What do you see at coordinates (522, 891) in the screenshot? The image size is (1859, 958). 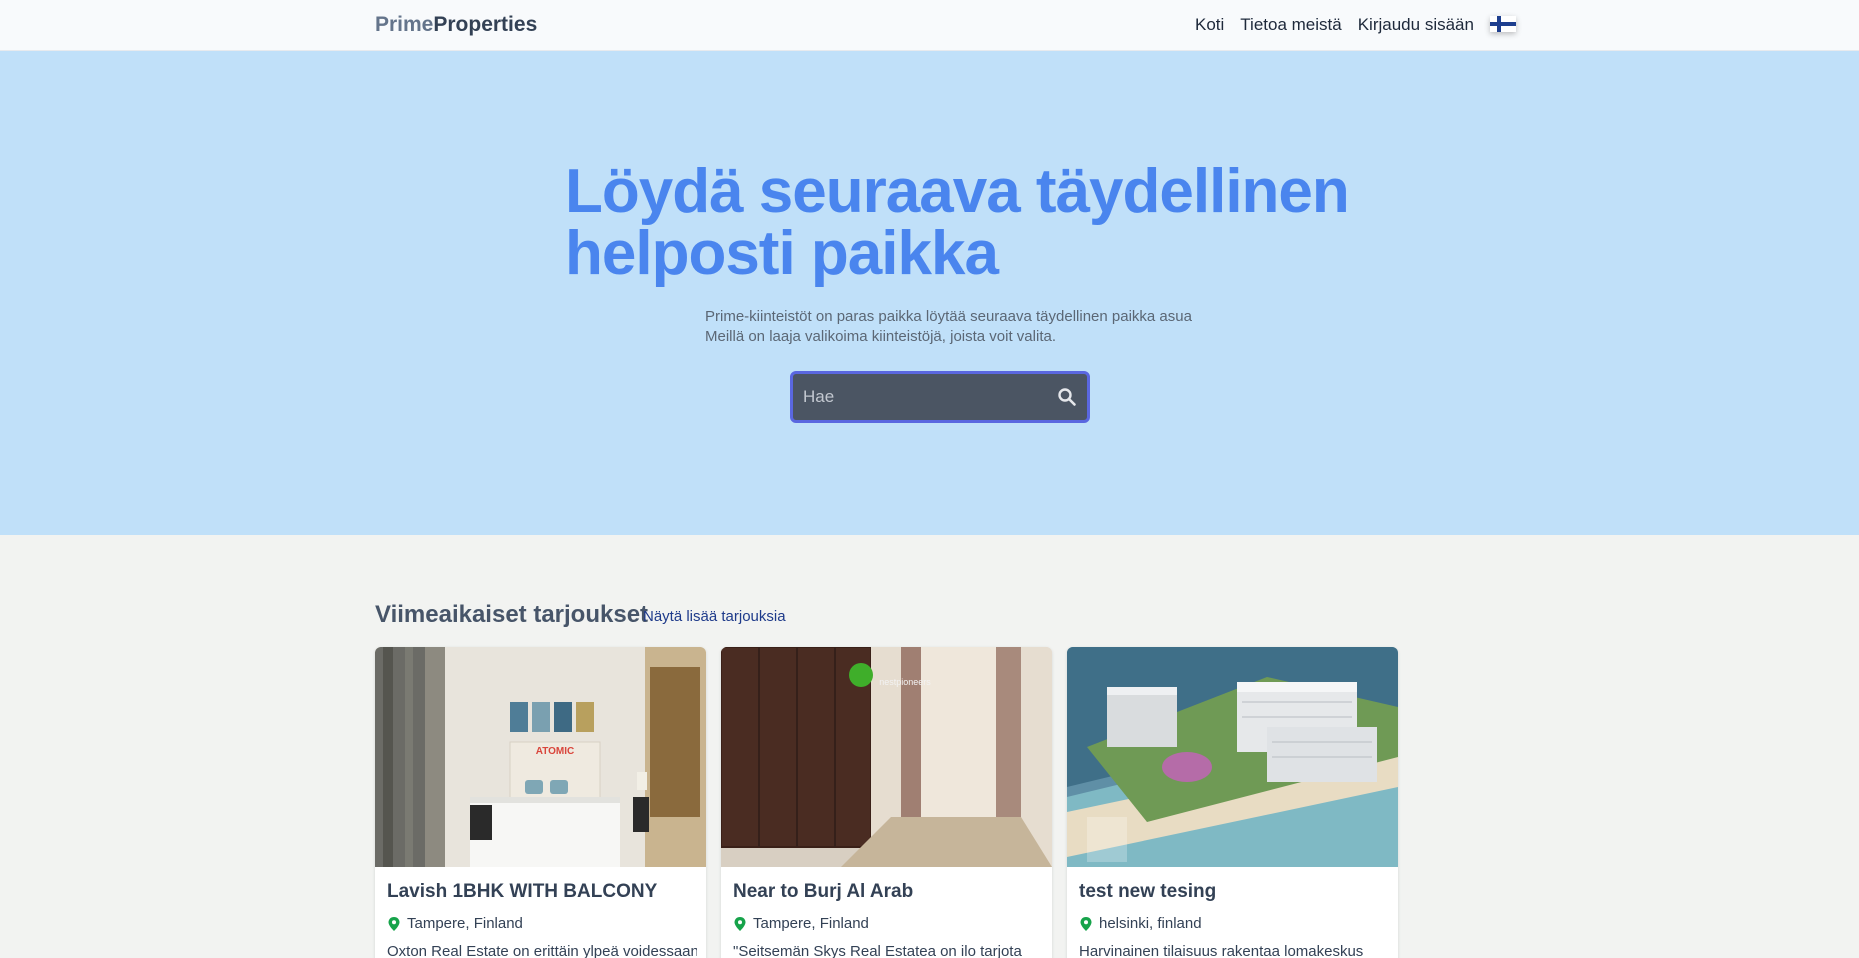 I see `listing-title: Lavish 1BHK WITH BALCONY` at bounding box center [522, 891].